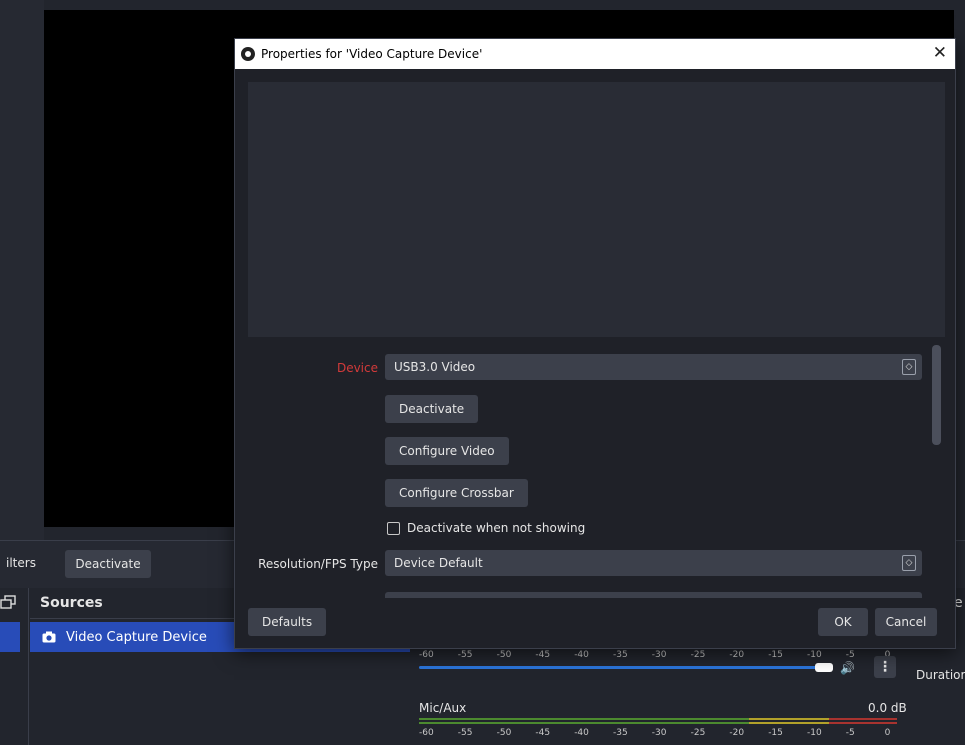 This screenshot has width=965, height=745. I want to click on dialog-title: Properties for 'Video Capture Device', so click(372, 54).